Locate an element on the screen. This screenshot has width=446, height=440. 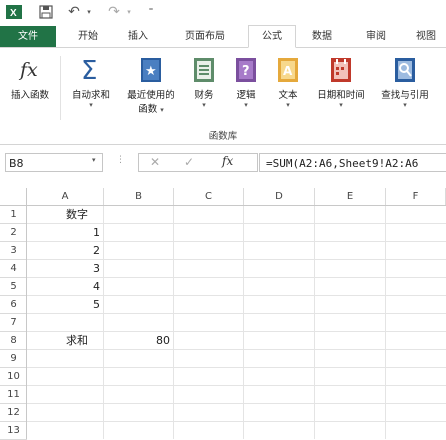
cell-a6: 5 is located at coordinates (65, 305).